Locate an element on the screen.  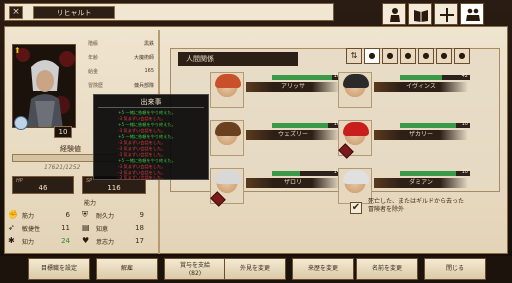
arrow-up-icon: ⬆ is located at coordinates (17, 50).